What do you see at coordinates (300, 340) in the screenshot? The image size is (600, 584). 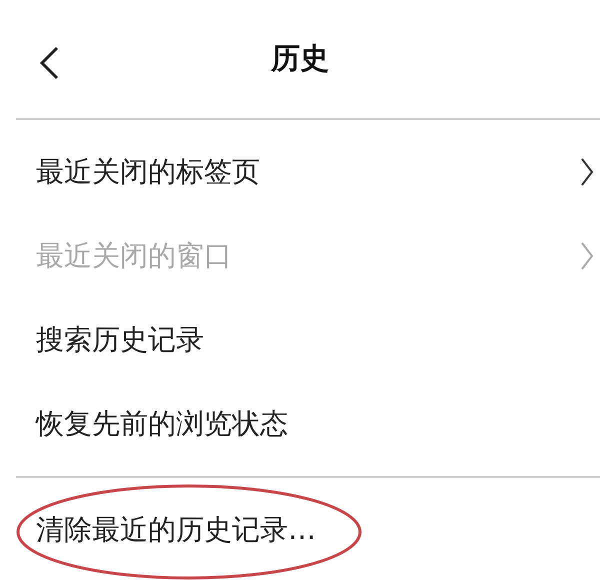 I see `menu-item: 搜索历史记录` at bounding box center [300, 340].